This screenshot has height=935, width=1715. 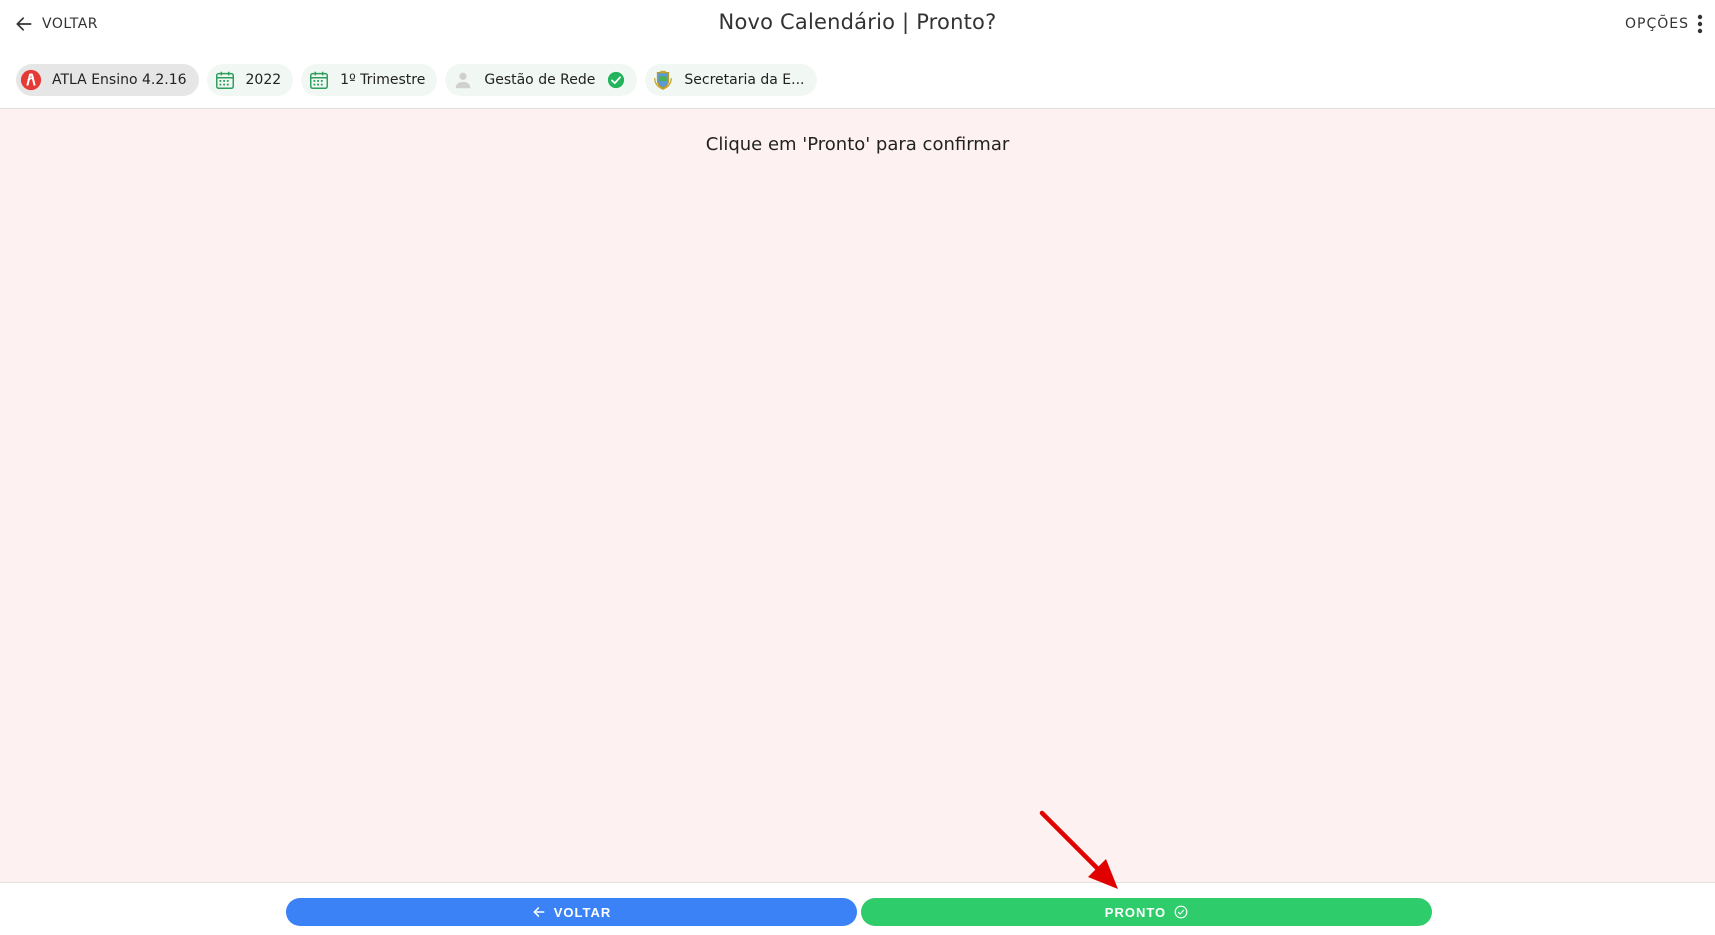 What do you see at coordinates (857, 908) in the screenshot?
I see `bottom-action-bar: VOLTAR PRONTO` at bounding box center [857, 908].